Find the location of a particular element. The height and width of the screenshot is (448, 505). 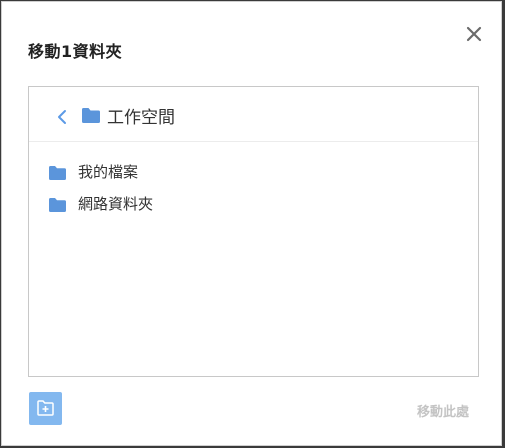

close-icon is located at coordinates (474, 34).